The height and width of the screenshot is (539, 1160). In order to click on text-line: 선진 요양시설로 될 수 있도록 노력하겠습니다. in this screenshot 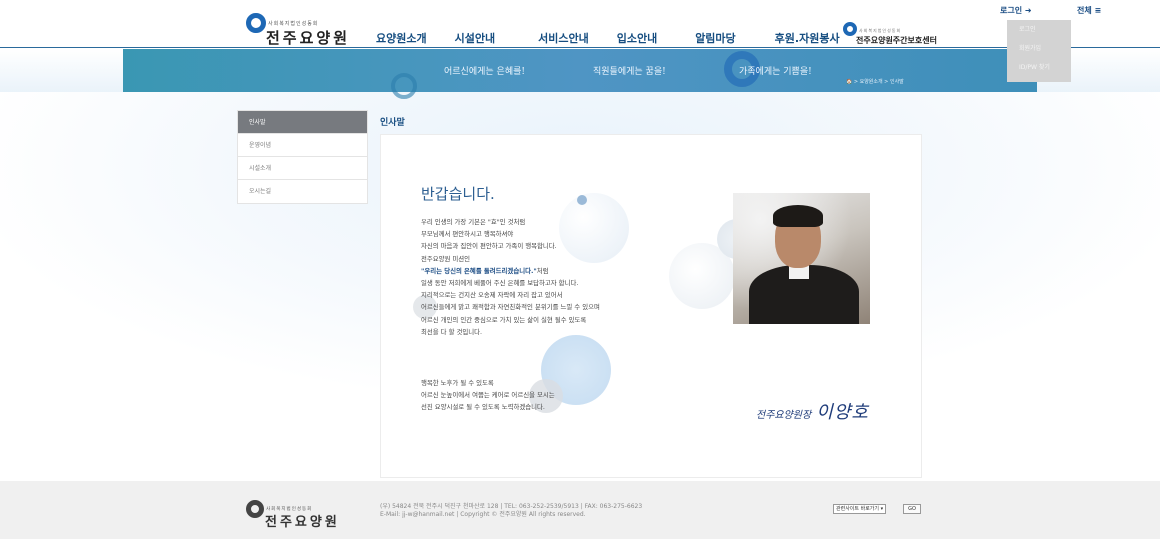, I will do `click(483, 407)`.